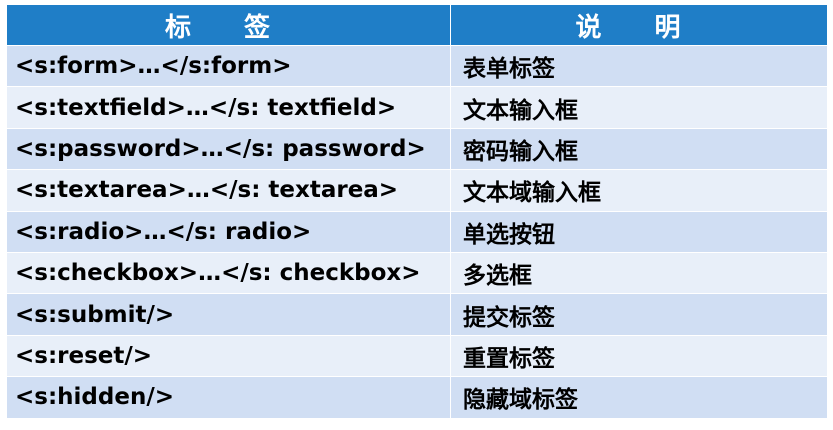  What do you see at coordinates (228, 107) in the screenshot?
I see `tag-cell: <s:textfield>…</s: textfield>` at bounding box center [228, 107].